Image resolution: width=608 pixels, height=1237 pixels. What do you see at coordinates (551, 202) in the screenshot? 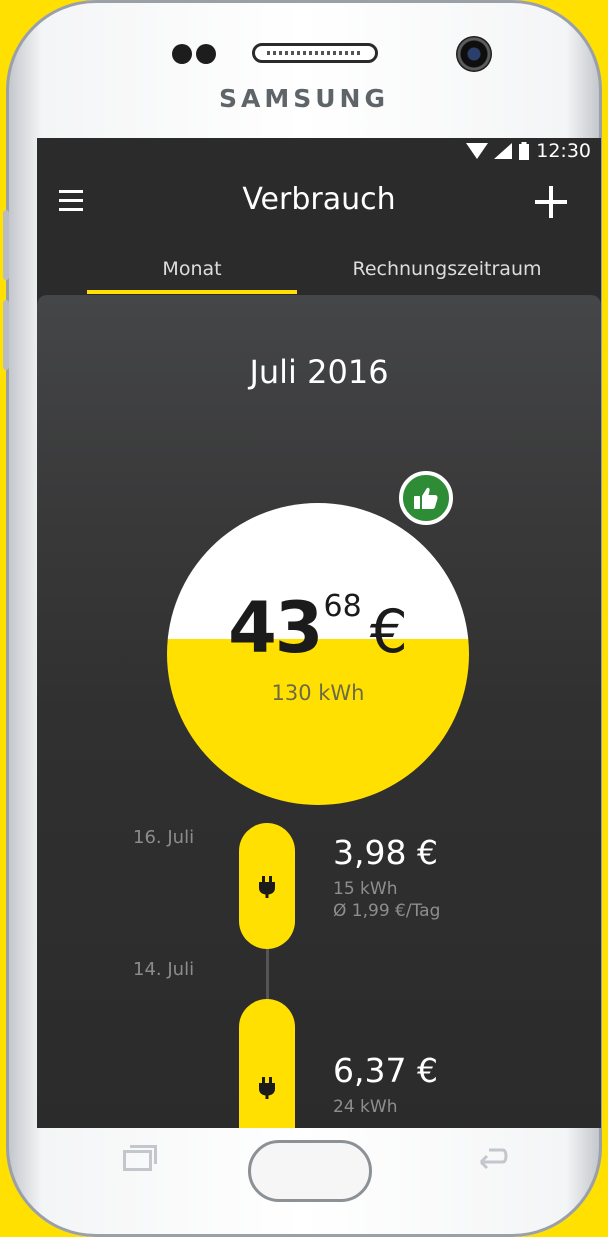
I see `plus-icon` at bounding box center [551, 202].